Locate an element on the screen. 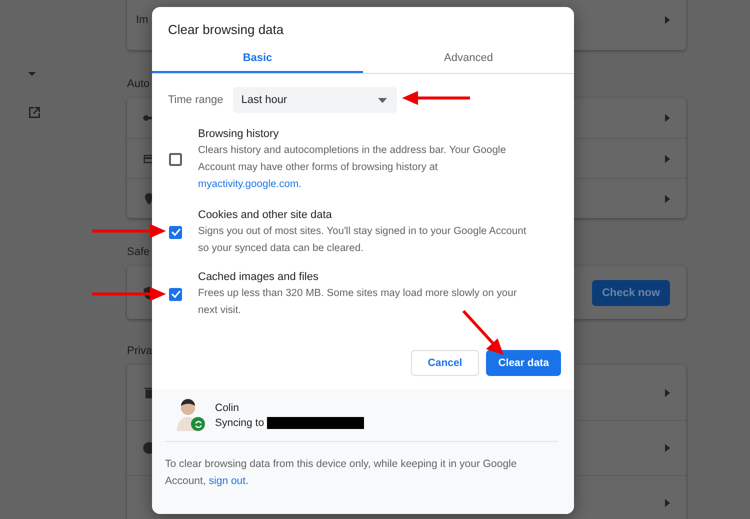 The image size is (750, 519). activity-link: myactivity.google.com. is located at coordinates (250, 184).